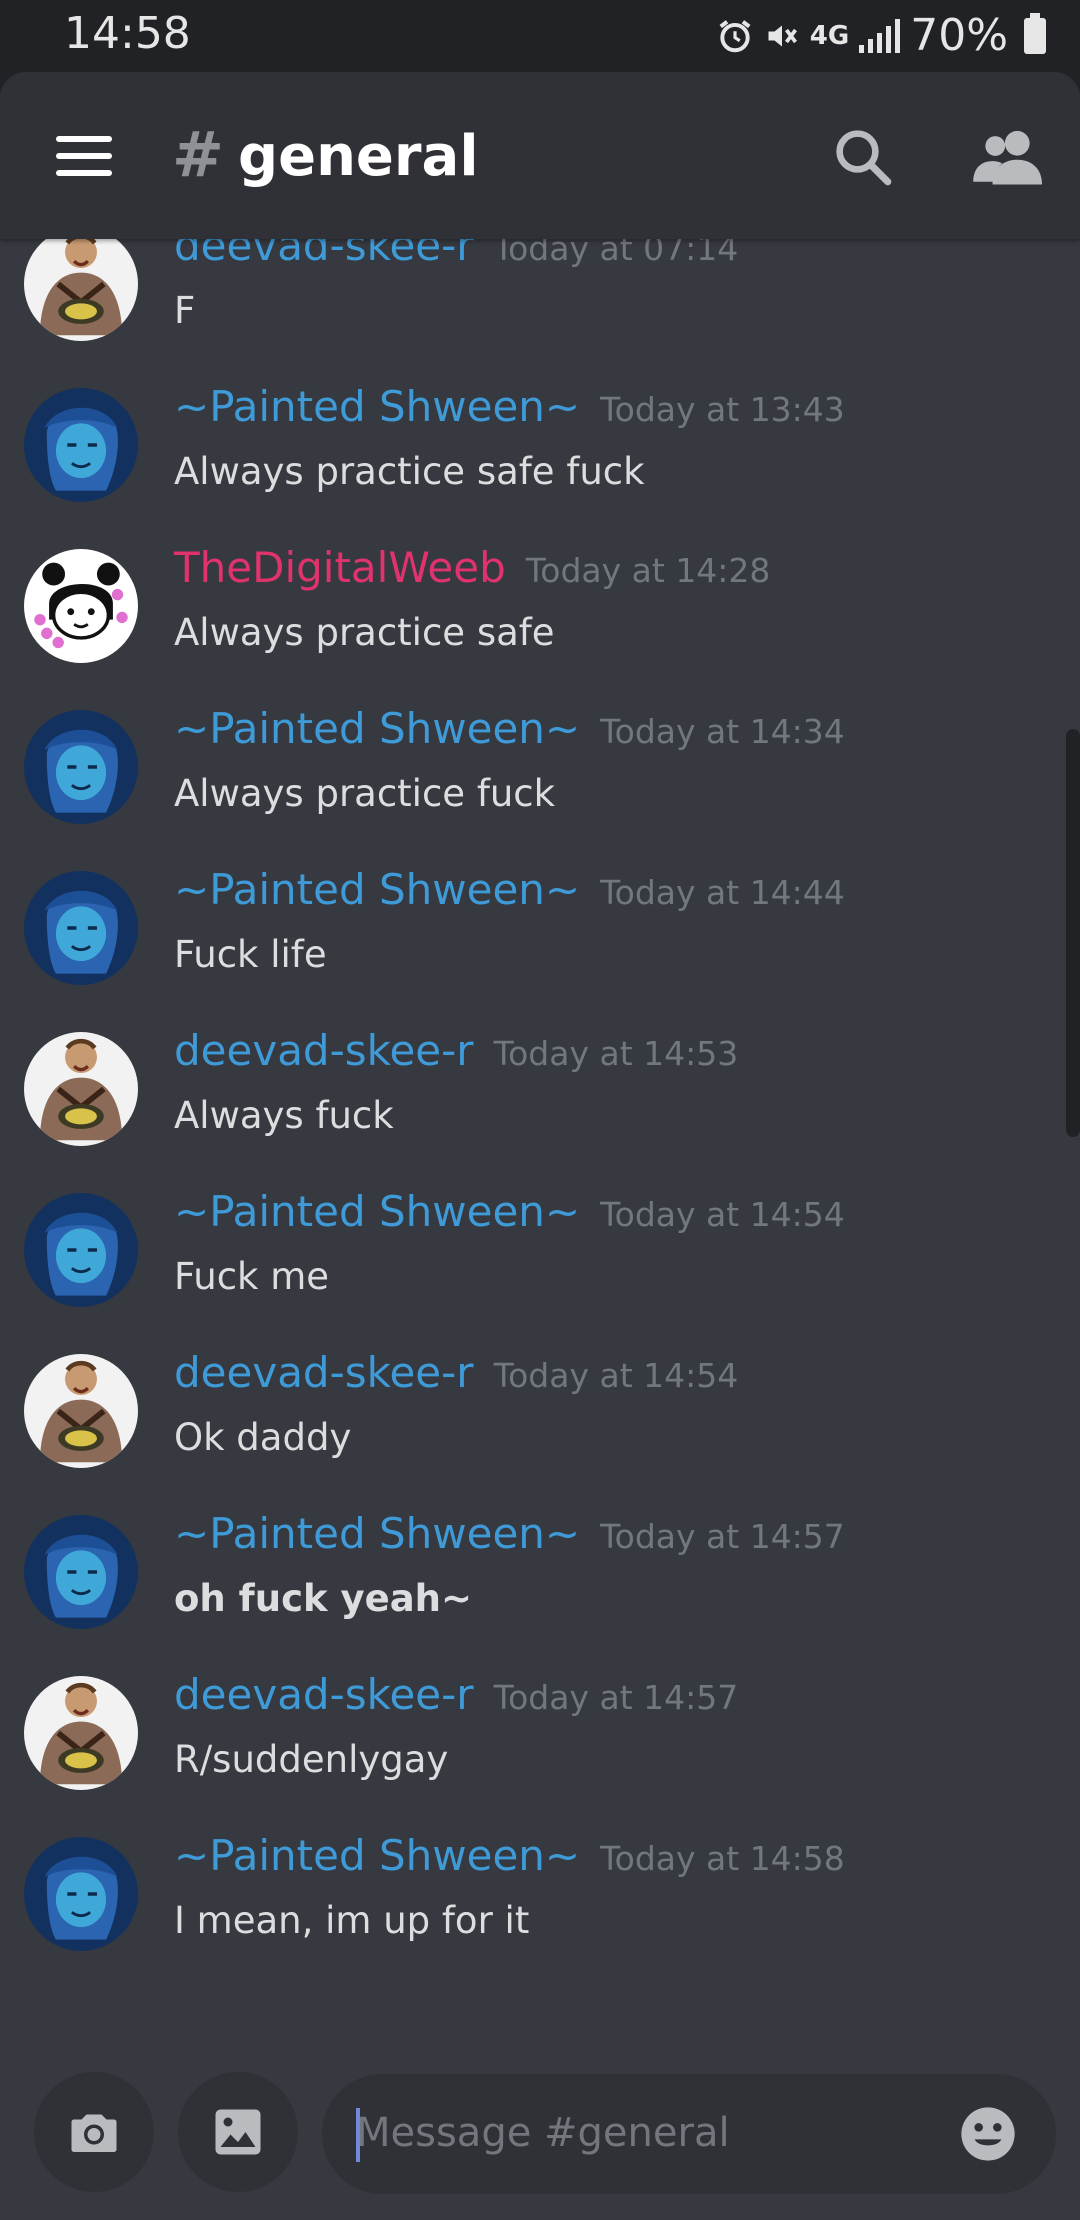  Describe the element at coordinates (1073, 933) in the screenshot. I see `scrollbar` at that location.